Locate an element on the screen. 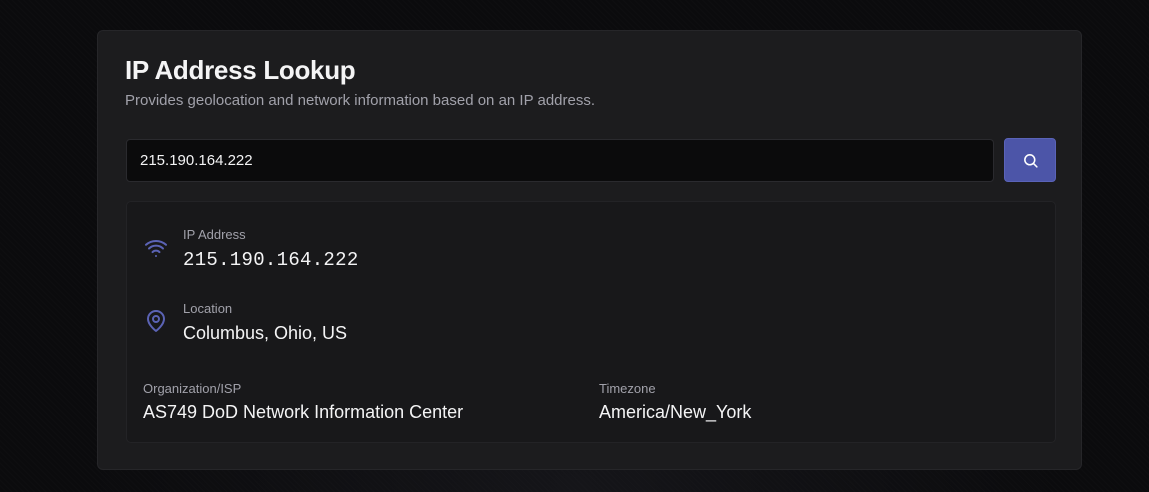  location-value: Columbus, Ohio, US is located at coordinates (265, 333).